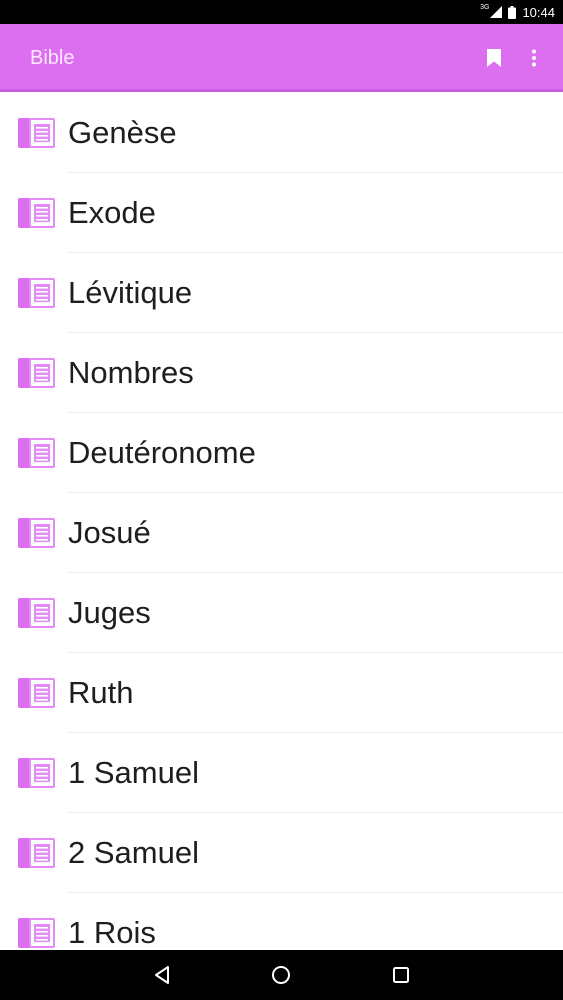 The image size is (563, 1000). Describe the element at coordinates (538, 12) in the screenshot. I see `clock: 10:44` at that location.